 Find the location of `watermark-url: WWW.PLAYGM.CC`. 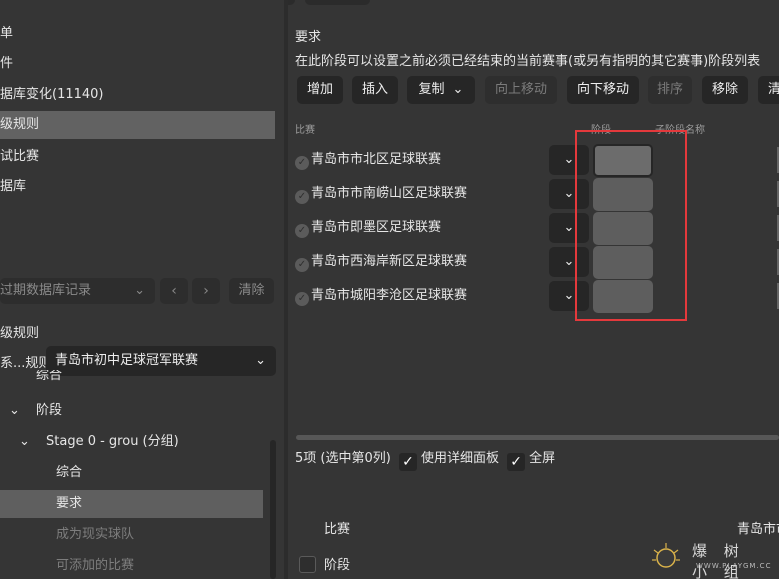

watermark-url: WWW.PLAYGM.CC is located at coordinates (734, 566).